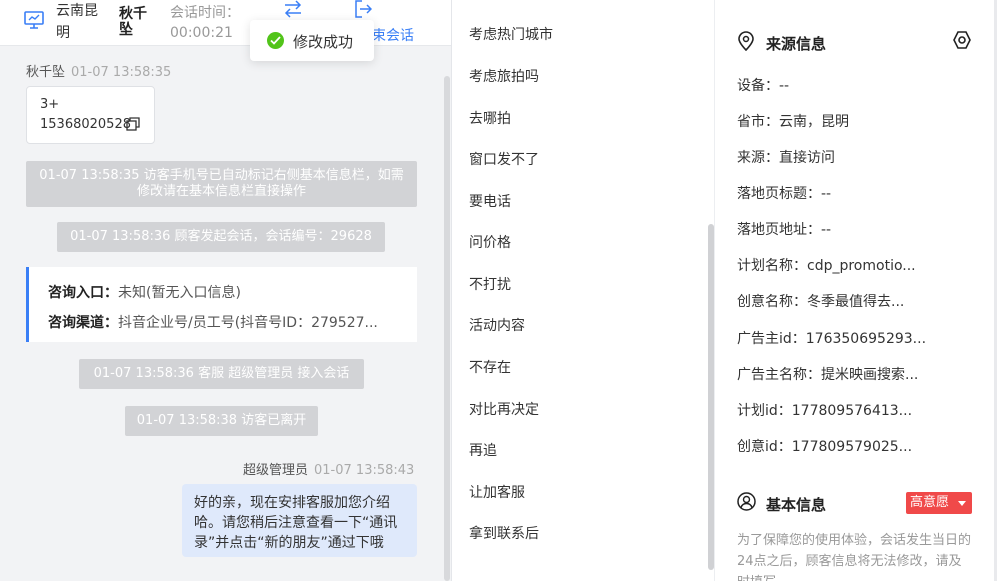 This screenshot has height=581, width=997. What do you see at coordinates (83, 323) in the screenshot?
I see `channel-label: 咨询渠道：` at bounding box center [83, 323].